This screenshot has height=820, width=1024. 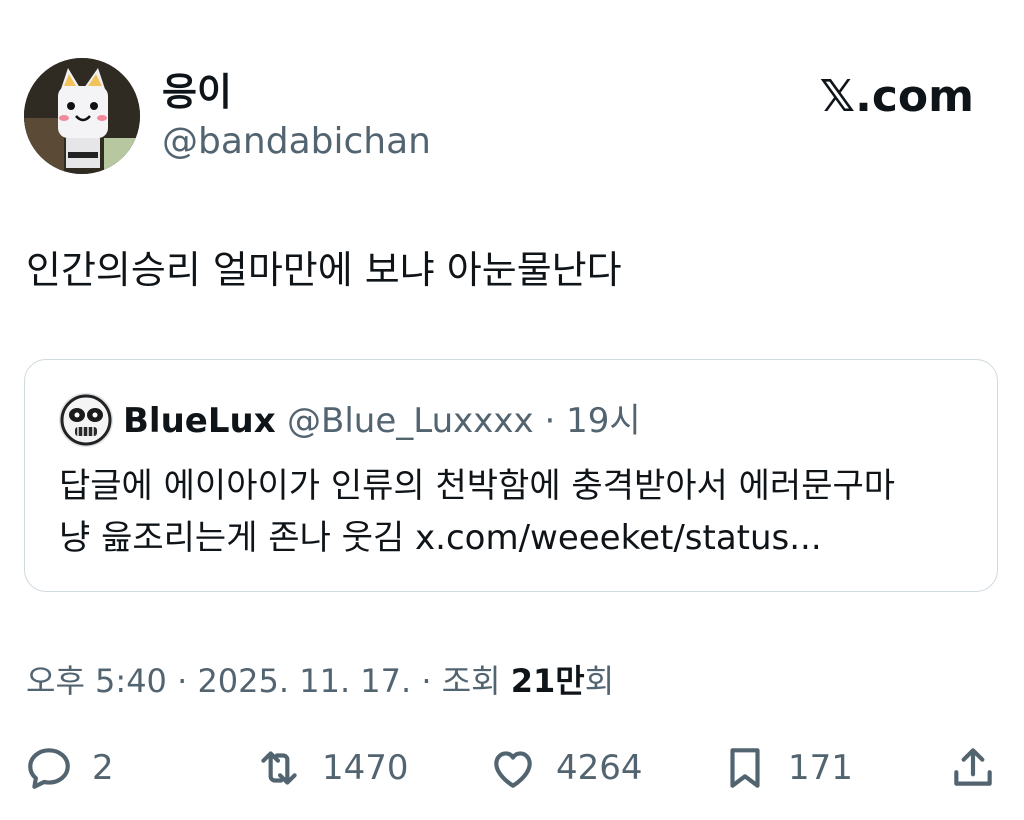 I want to click on like-count: 4264, so click(x=599, y=768).